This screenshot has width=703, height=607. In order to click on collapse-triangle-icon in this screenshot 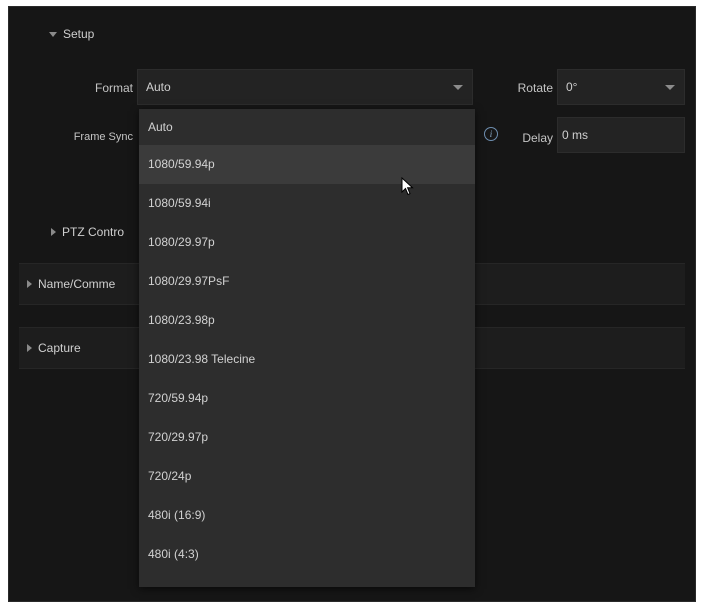, I will do `click(53, 34)`.